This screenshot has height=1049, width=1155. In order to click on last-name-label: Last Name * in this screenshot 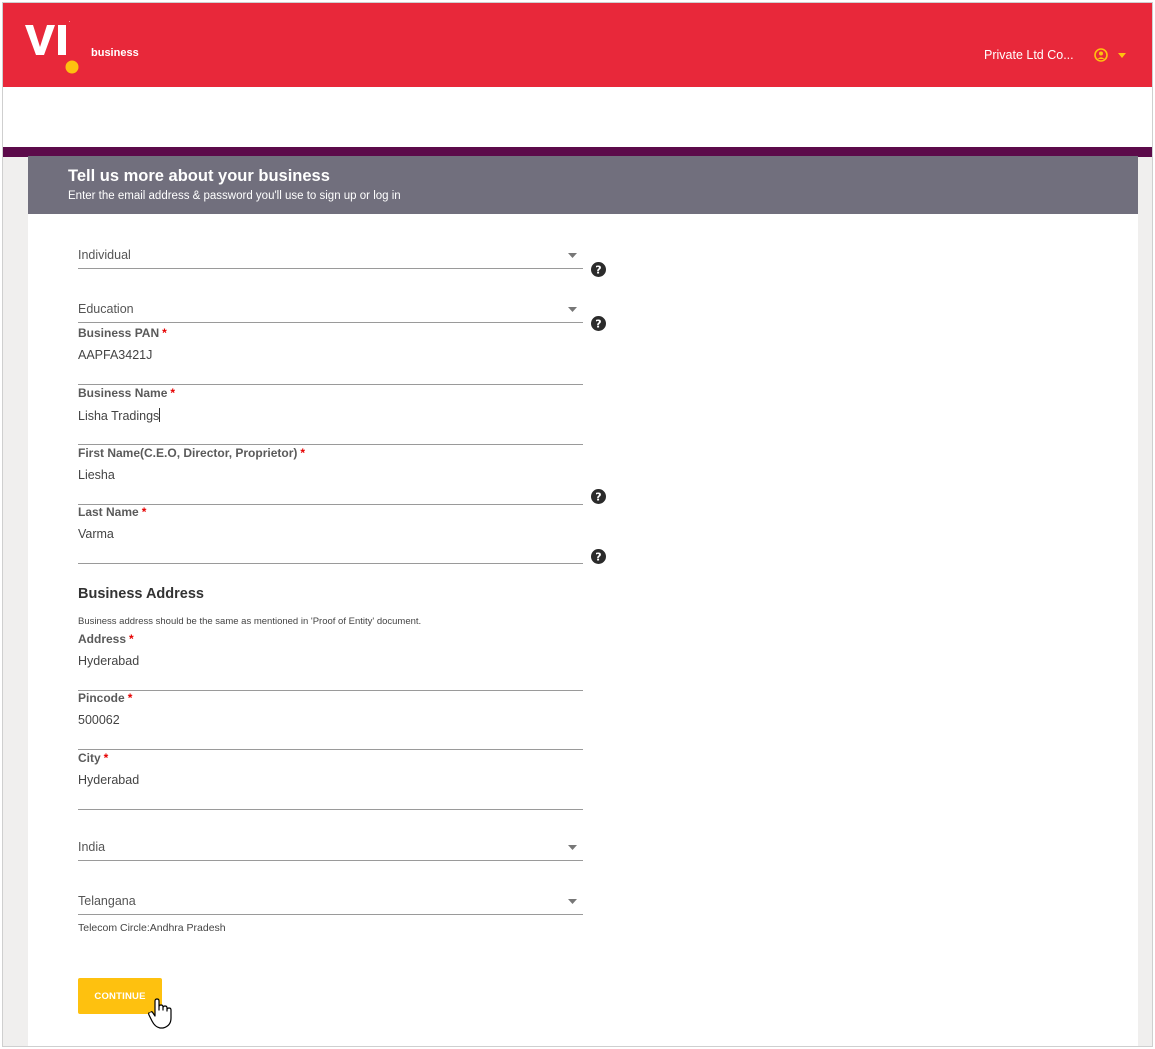, I will do `click(112, 512)`.